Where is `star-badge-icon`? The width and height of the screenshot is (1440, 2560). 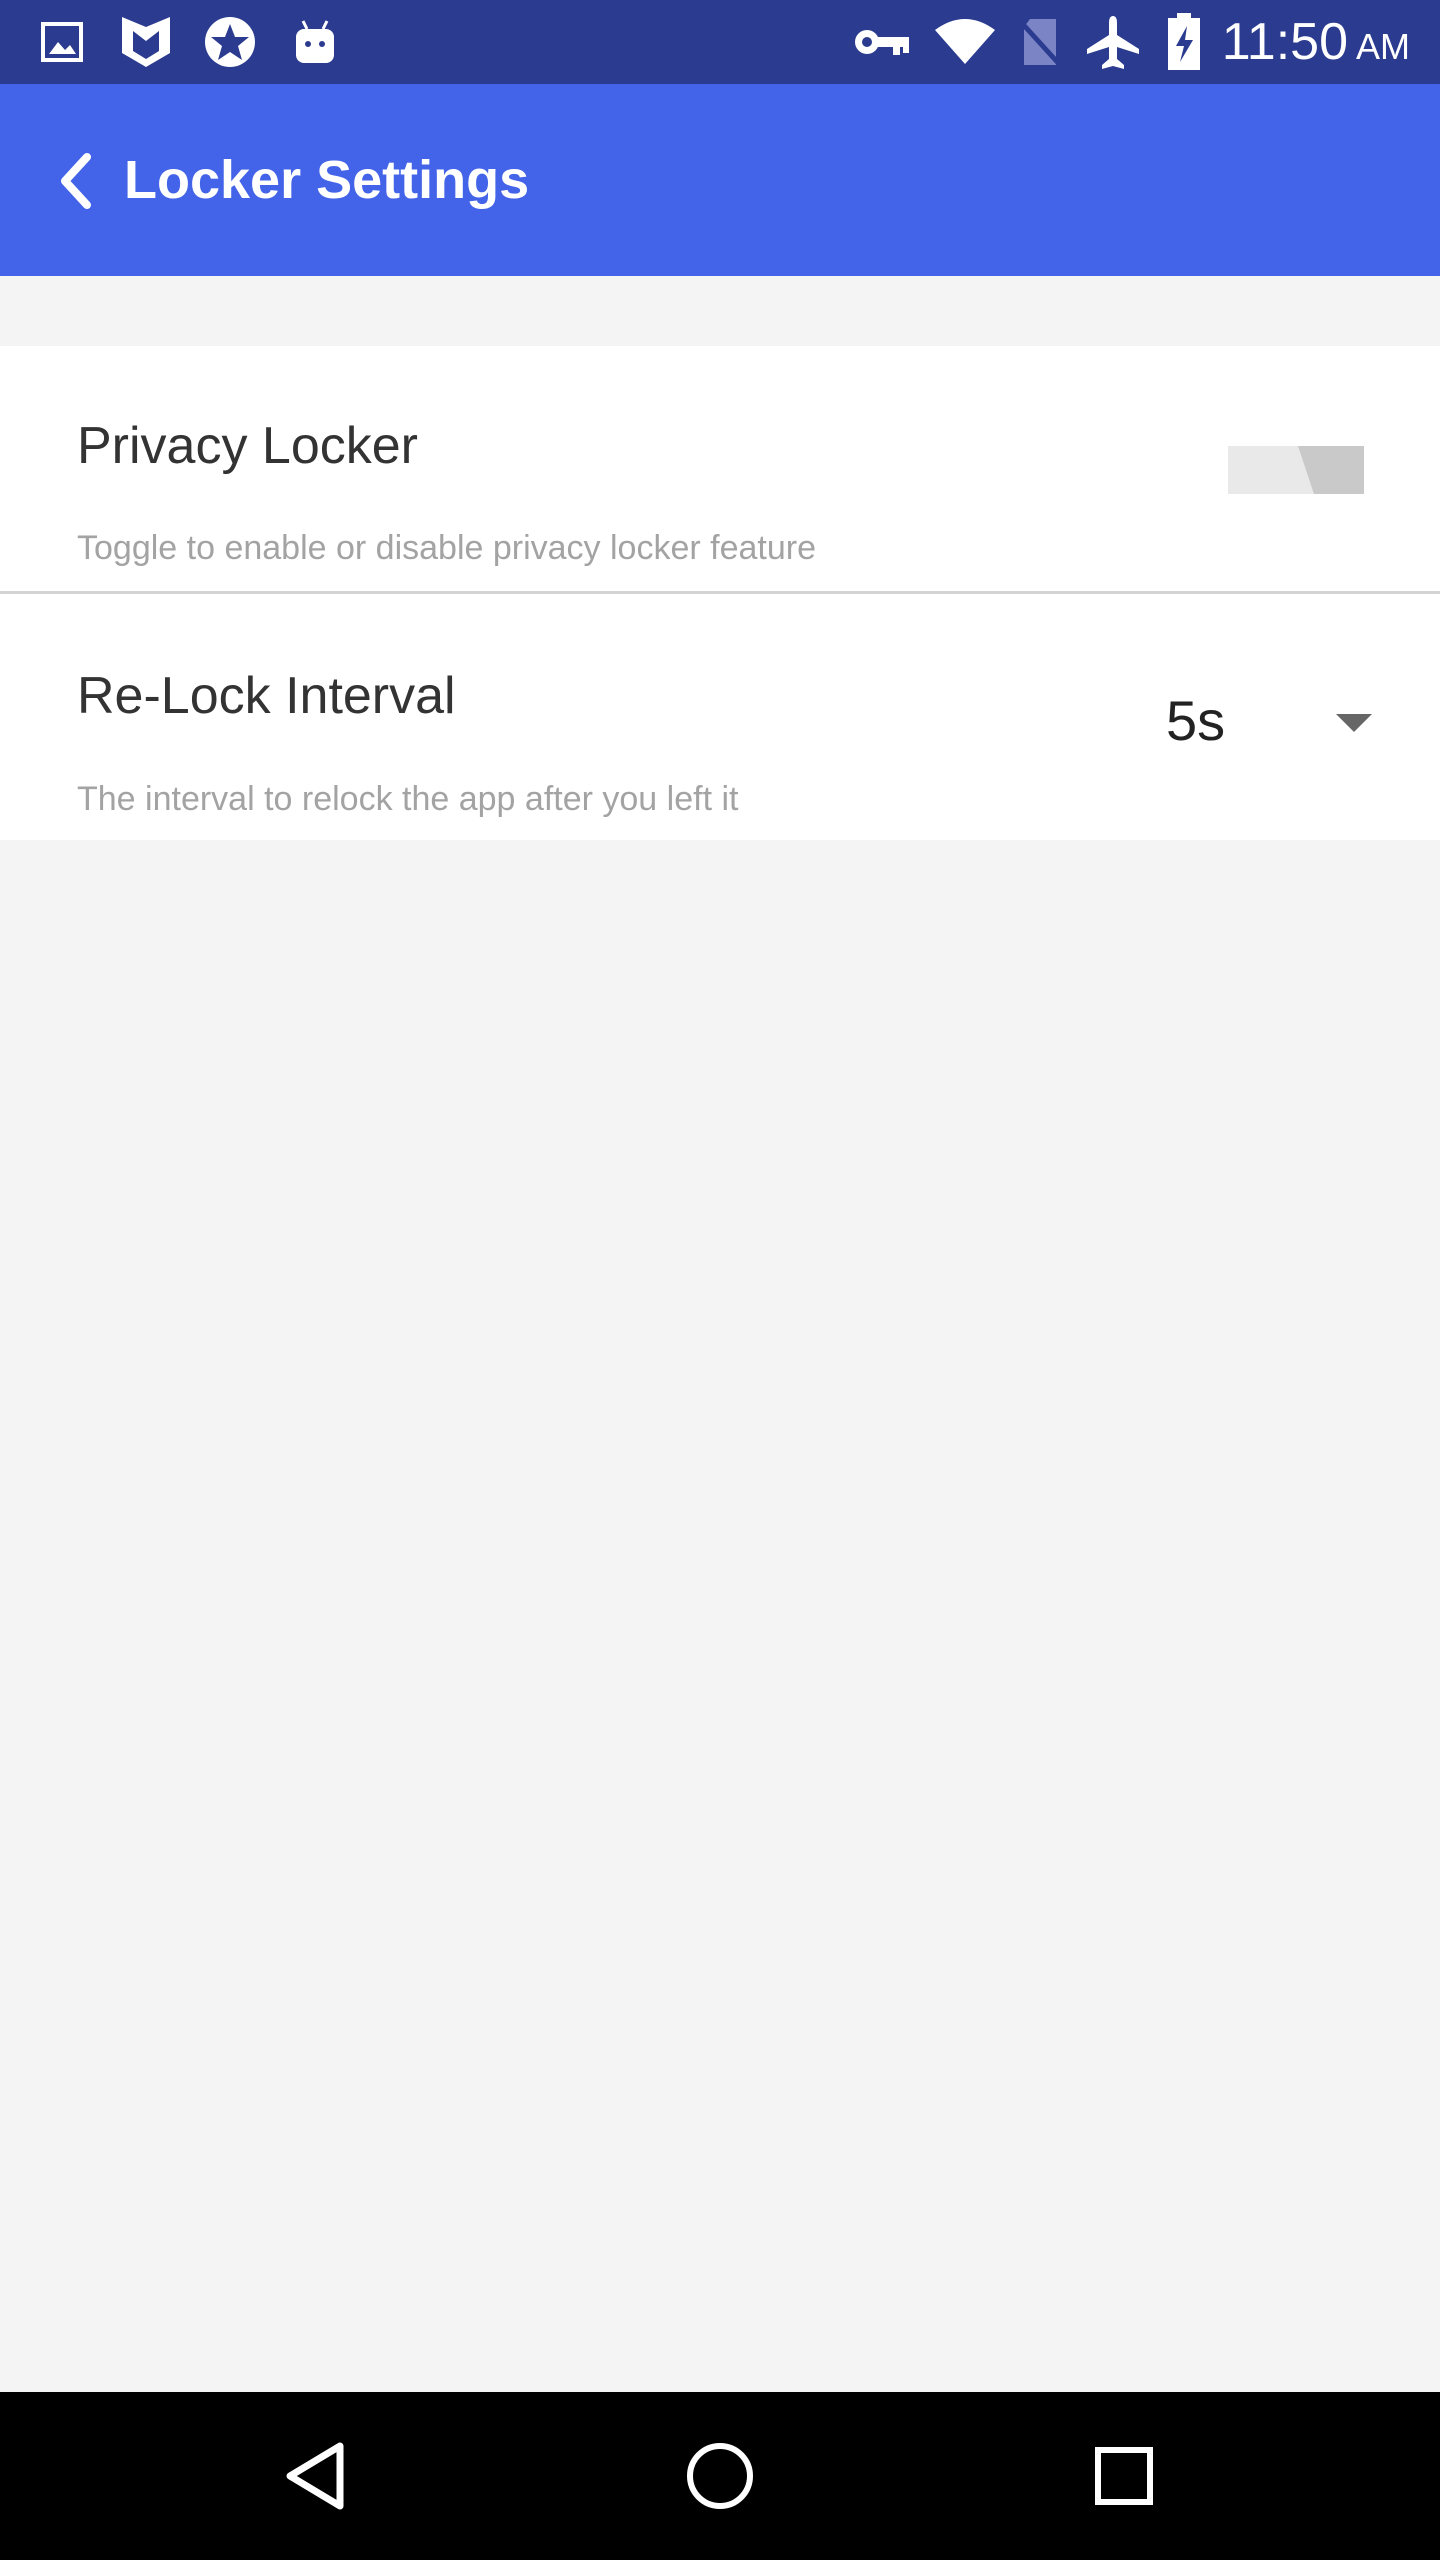 star-badge-icon is located at coordinates (230, 42).